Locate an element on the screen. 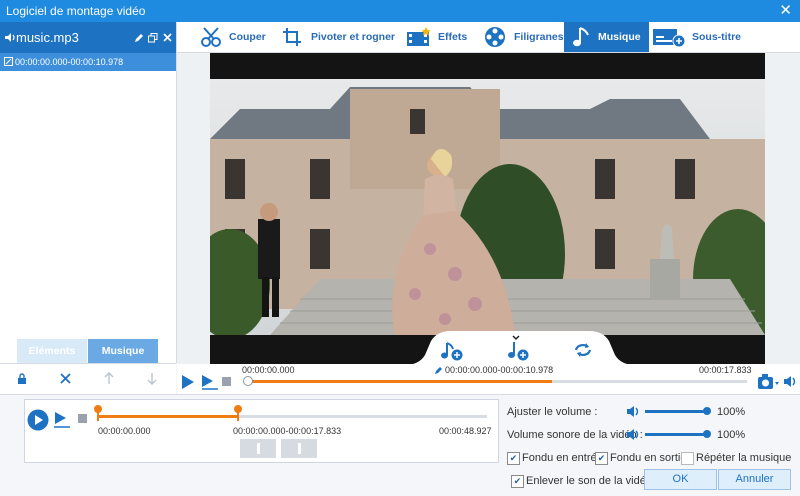 The image size is (800, 496). audio-play-icon is located at coordinates (38, 420).